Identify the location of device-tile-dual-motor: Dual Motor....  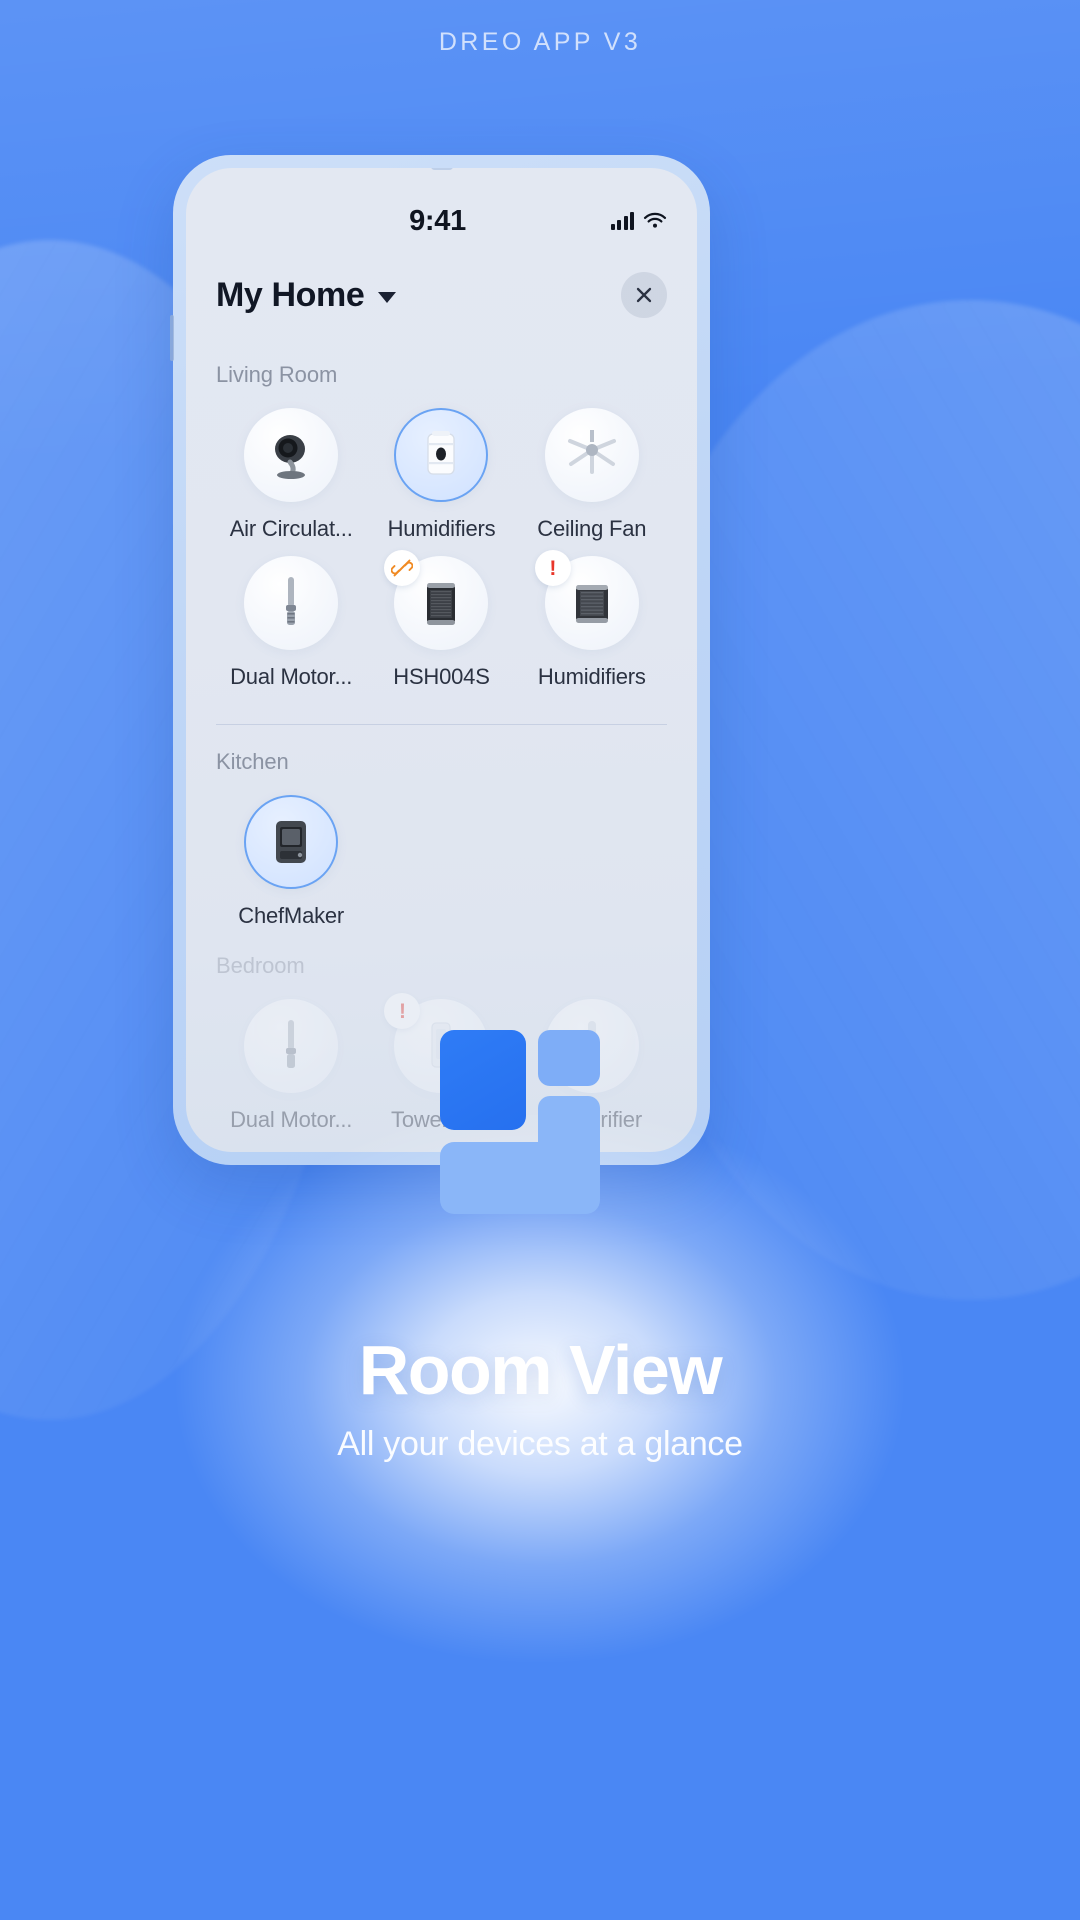
(291, 623).